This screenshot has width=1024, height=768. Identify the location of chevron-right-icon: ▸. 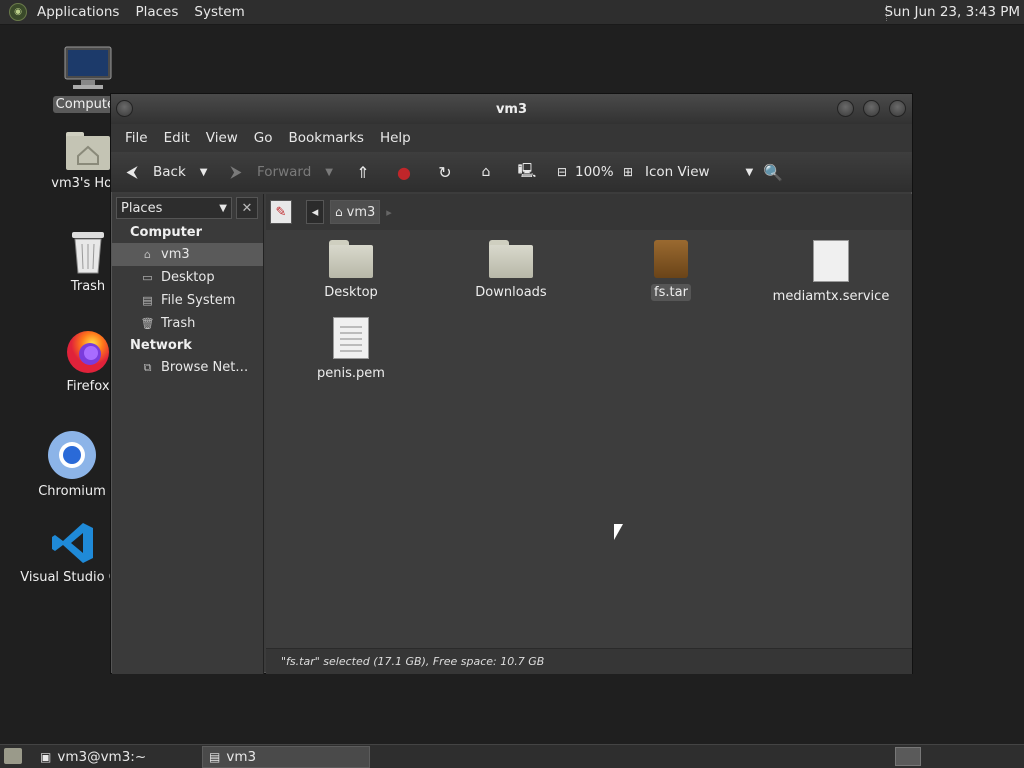
(389, 212).